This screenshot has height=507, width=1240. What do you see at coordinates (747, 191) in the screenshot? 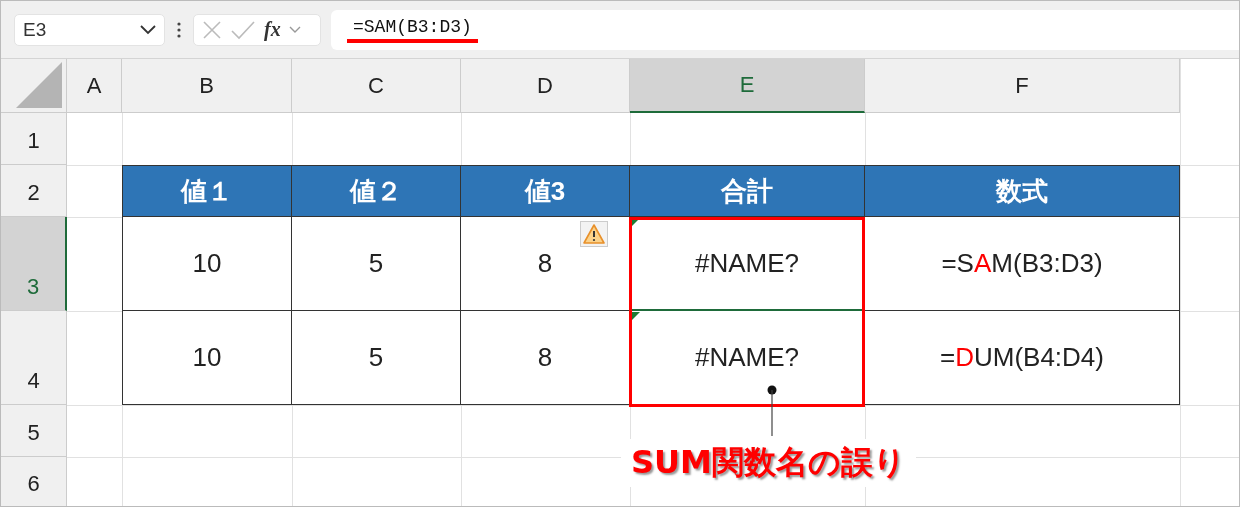
I see `table-header-cell: 合計` at bounding box center [747, 191].